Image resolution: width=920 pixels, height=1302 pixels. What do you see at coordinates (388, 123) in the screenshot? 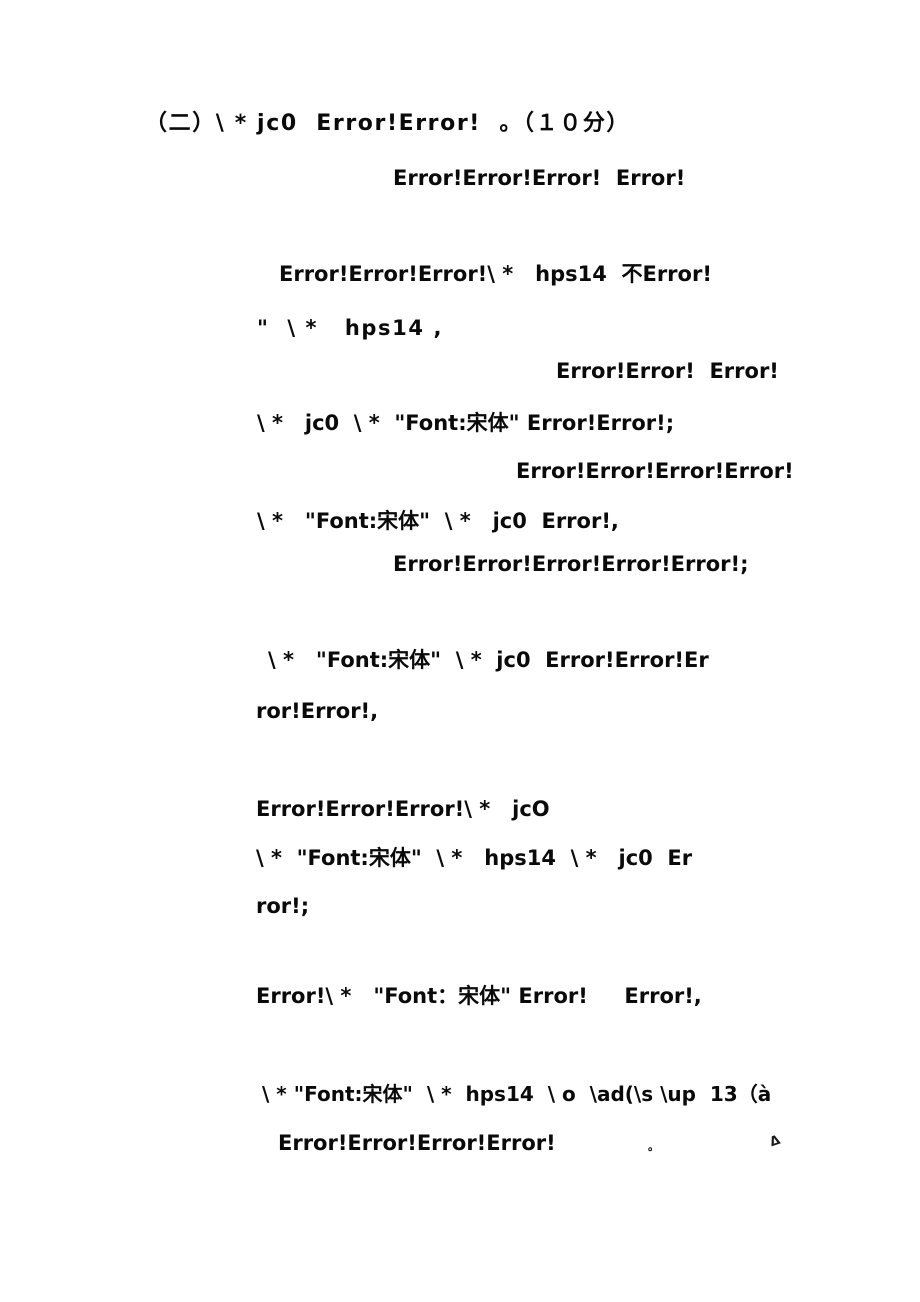
I see `document-line-heading: （二）\ * jc0 Error!Error! 。（１０分）` at bounding box center [388, 123].